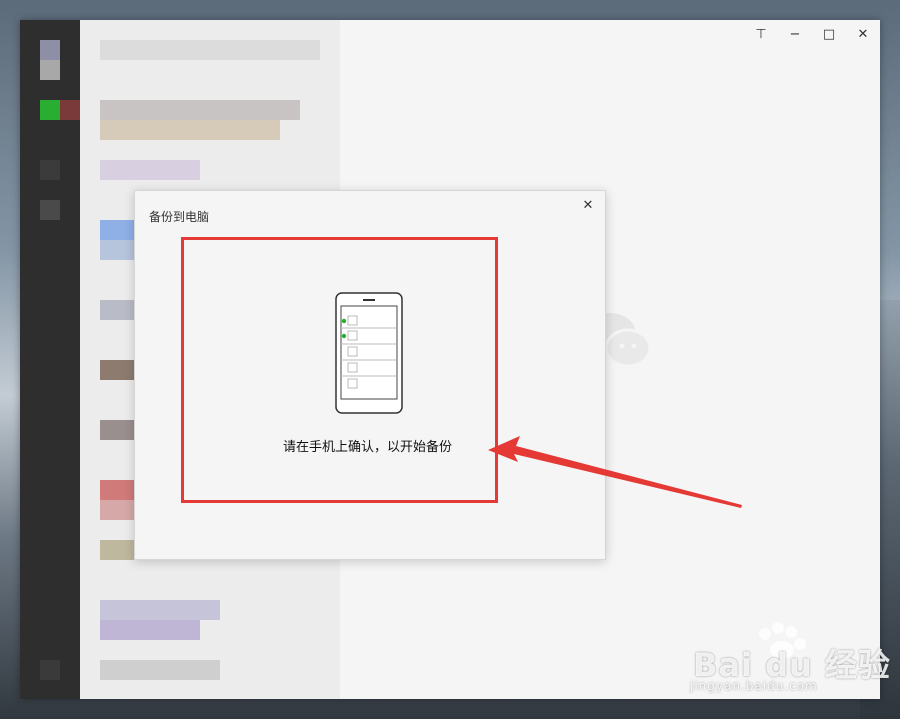 The width and height of the screenshot is (900, 719). What do you see at coordinates (50, 359) in the screenshot?
I see `left-nav-bar` at bounding box center [50, 359].